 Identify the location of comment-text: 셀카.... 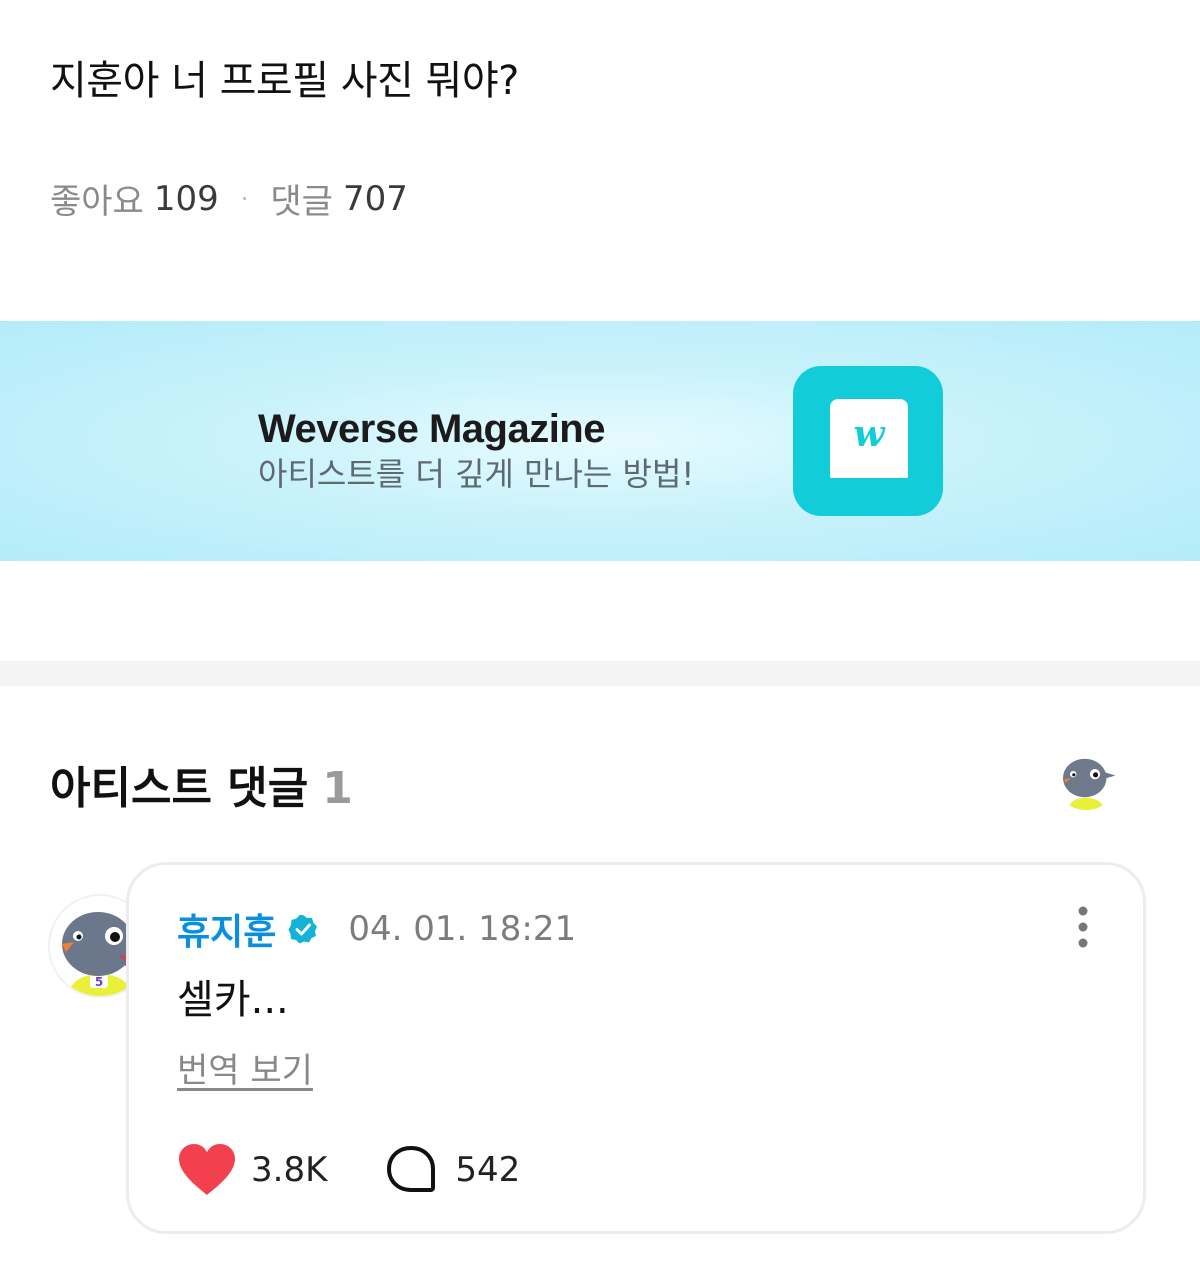
(233, 1000).